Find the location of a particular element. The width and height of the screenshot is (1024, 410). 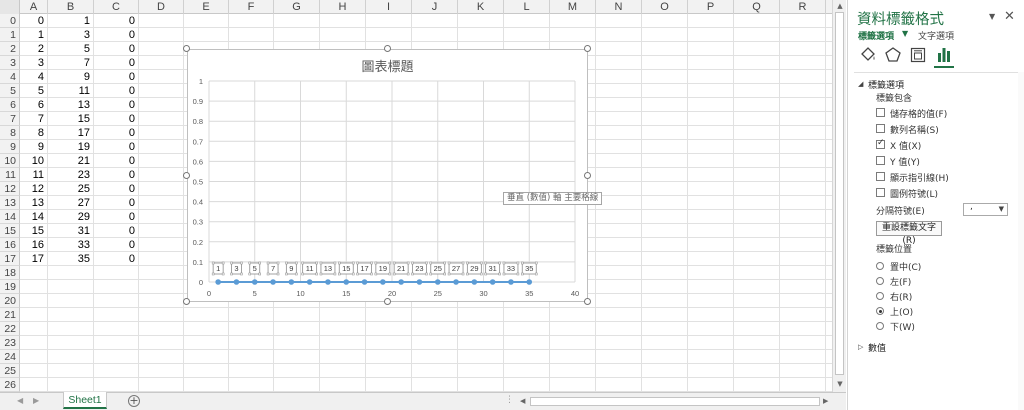

tab-label-options: 標籤選項 is located at coordinates (876, 35).